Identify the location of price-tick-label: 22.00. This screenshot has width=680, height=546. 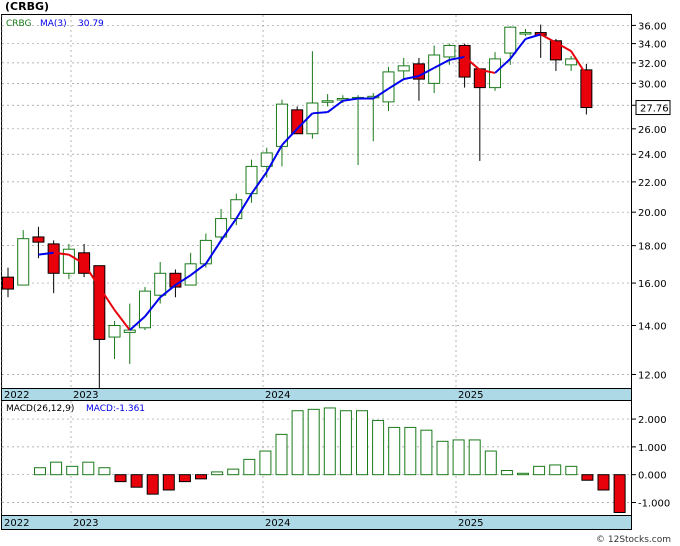
(652, 183).